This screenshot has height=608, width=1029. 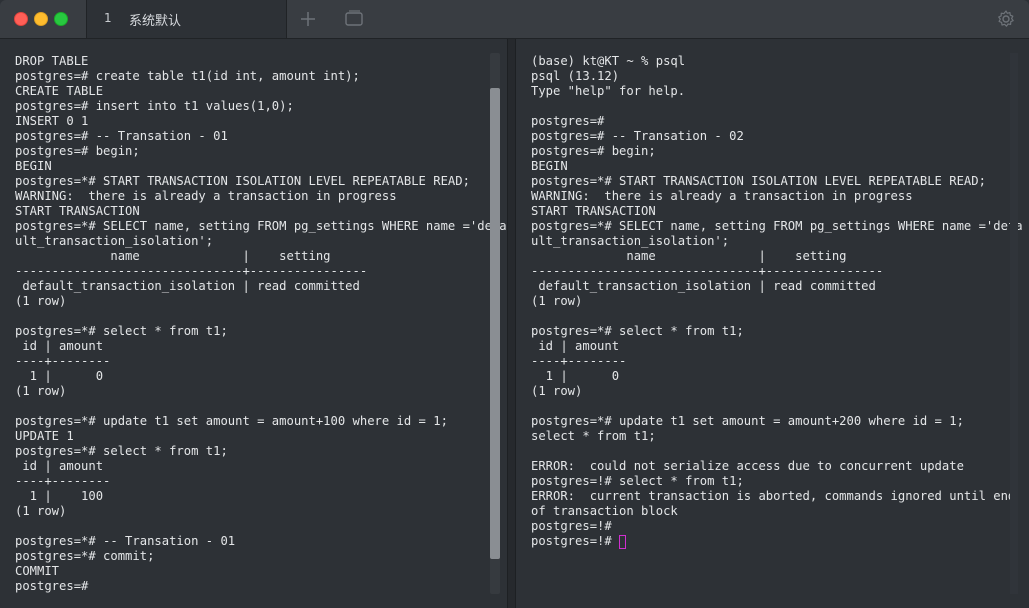 What do you see at coordinates (308, 19) in the screenshot?
I see `plus-icon` at bounding box center [308, 19].